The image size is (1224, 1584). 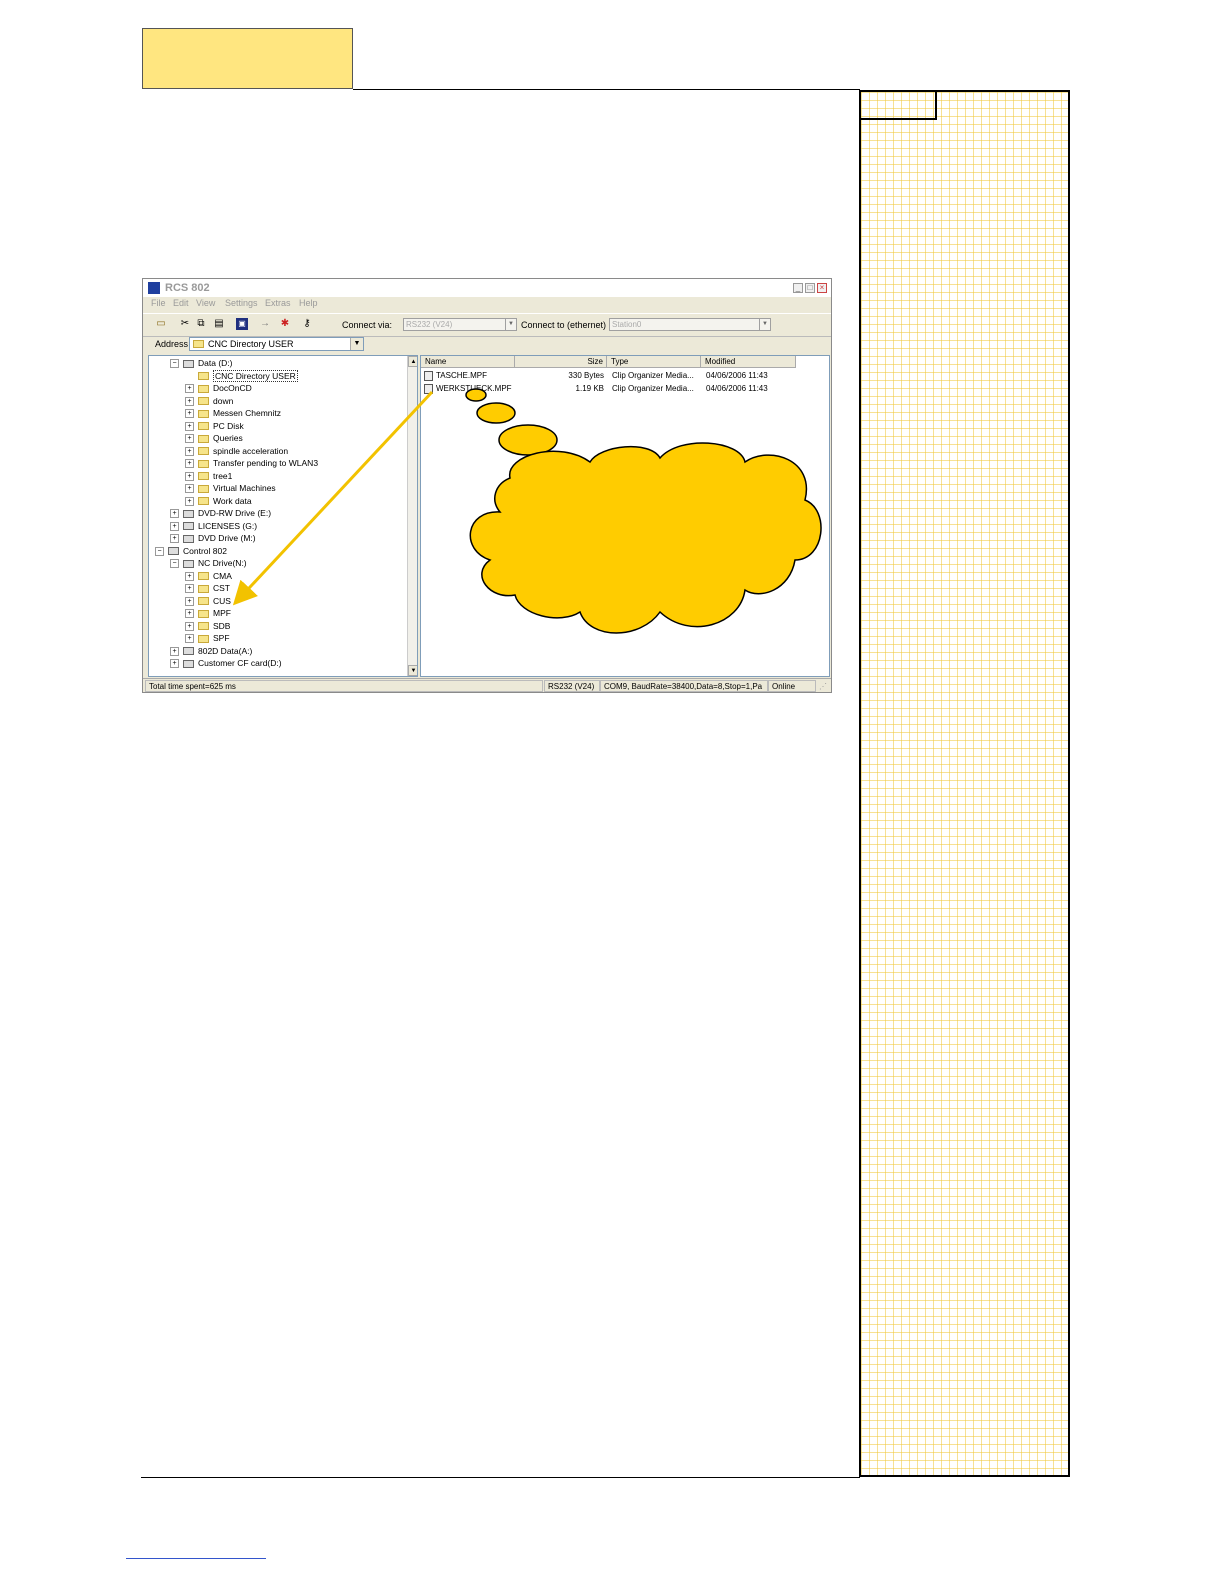 What do you see at coordinates (196, 1558) in the screenshot?
I see `footer-link` at bounding box center [196, 1558].